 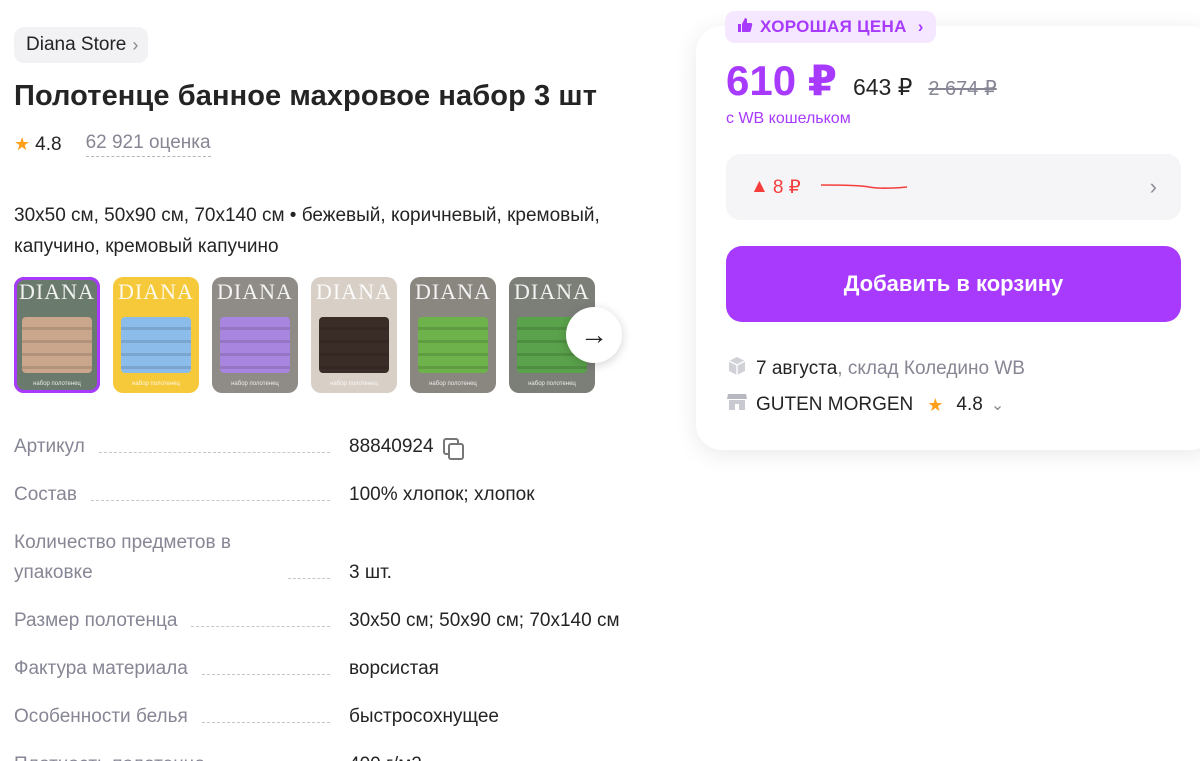 I want to click on spec-row: Состав 100% хлопок; хлопок, so click(x=334, y=495).